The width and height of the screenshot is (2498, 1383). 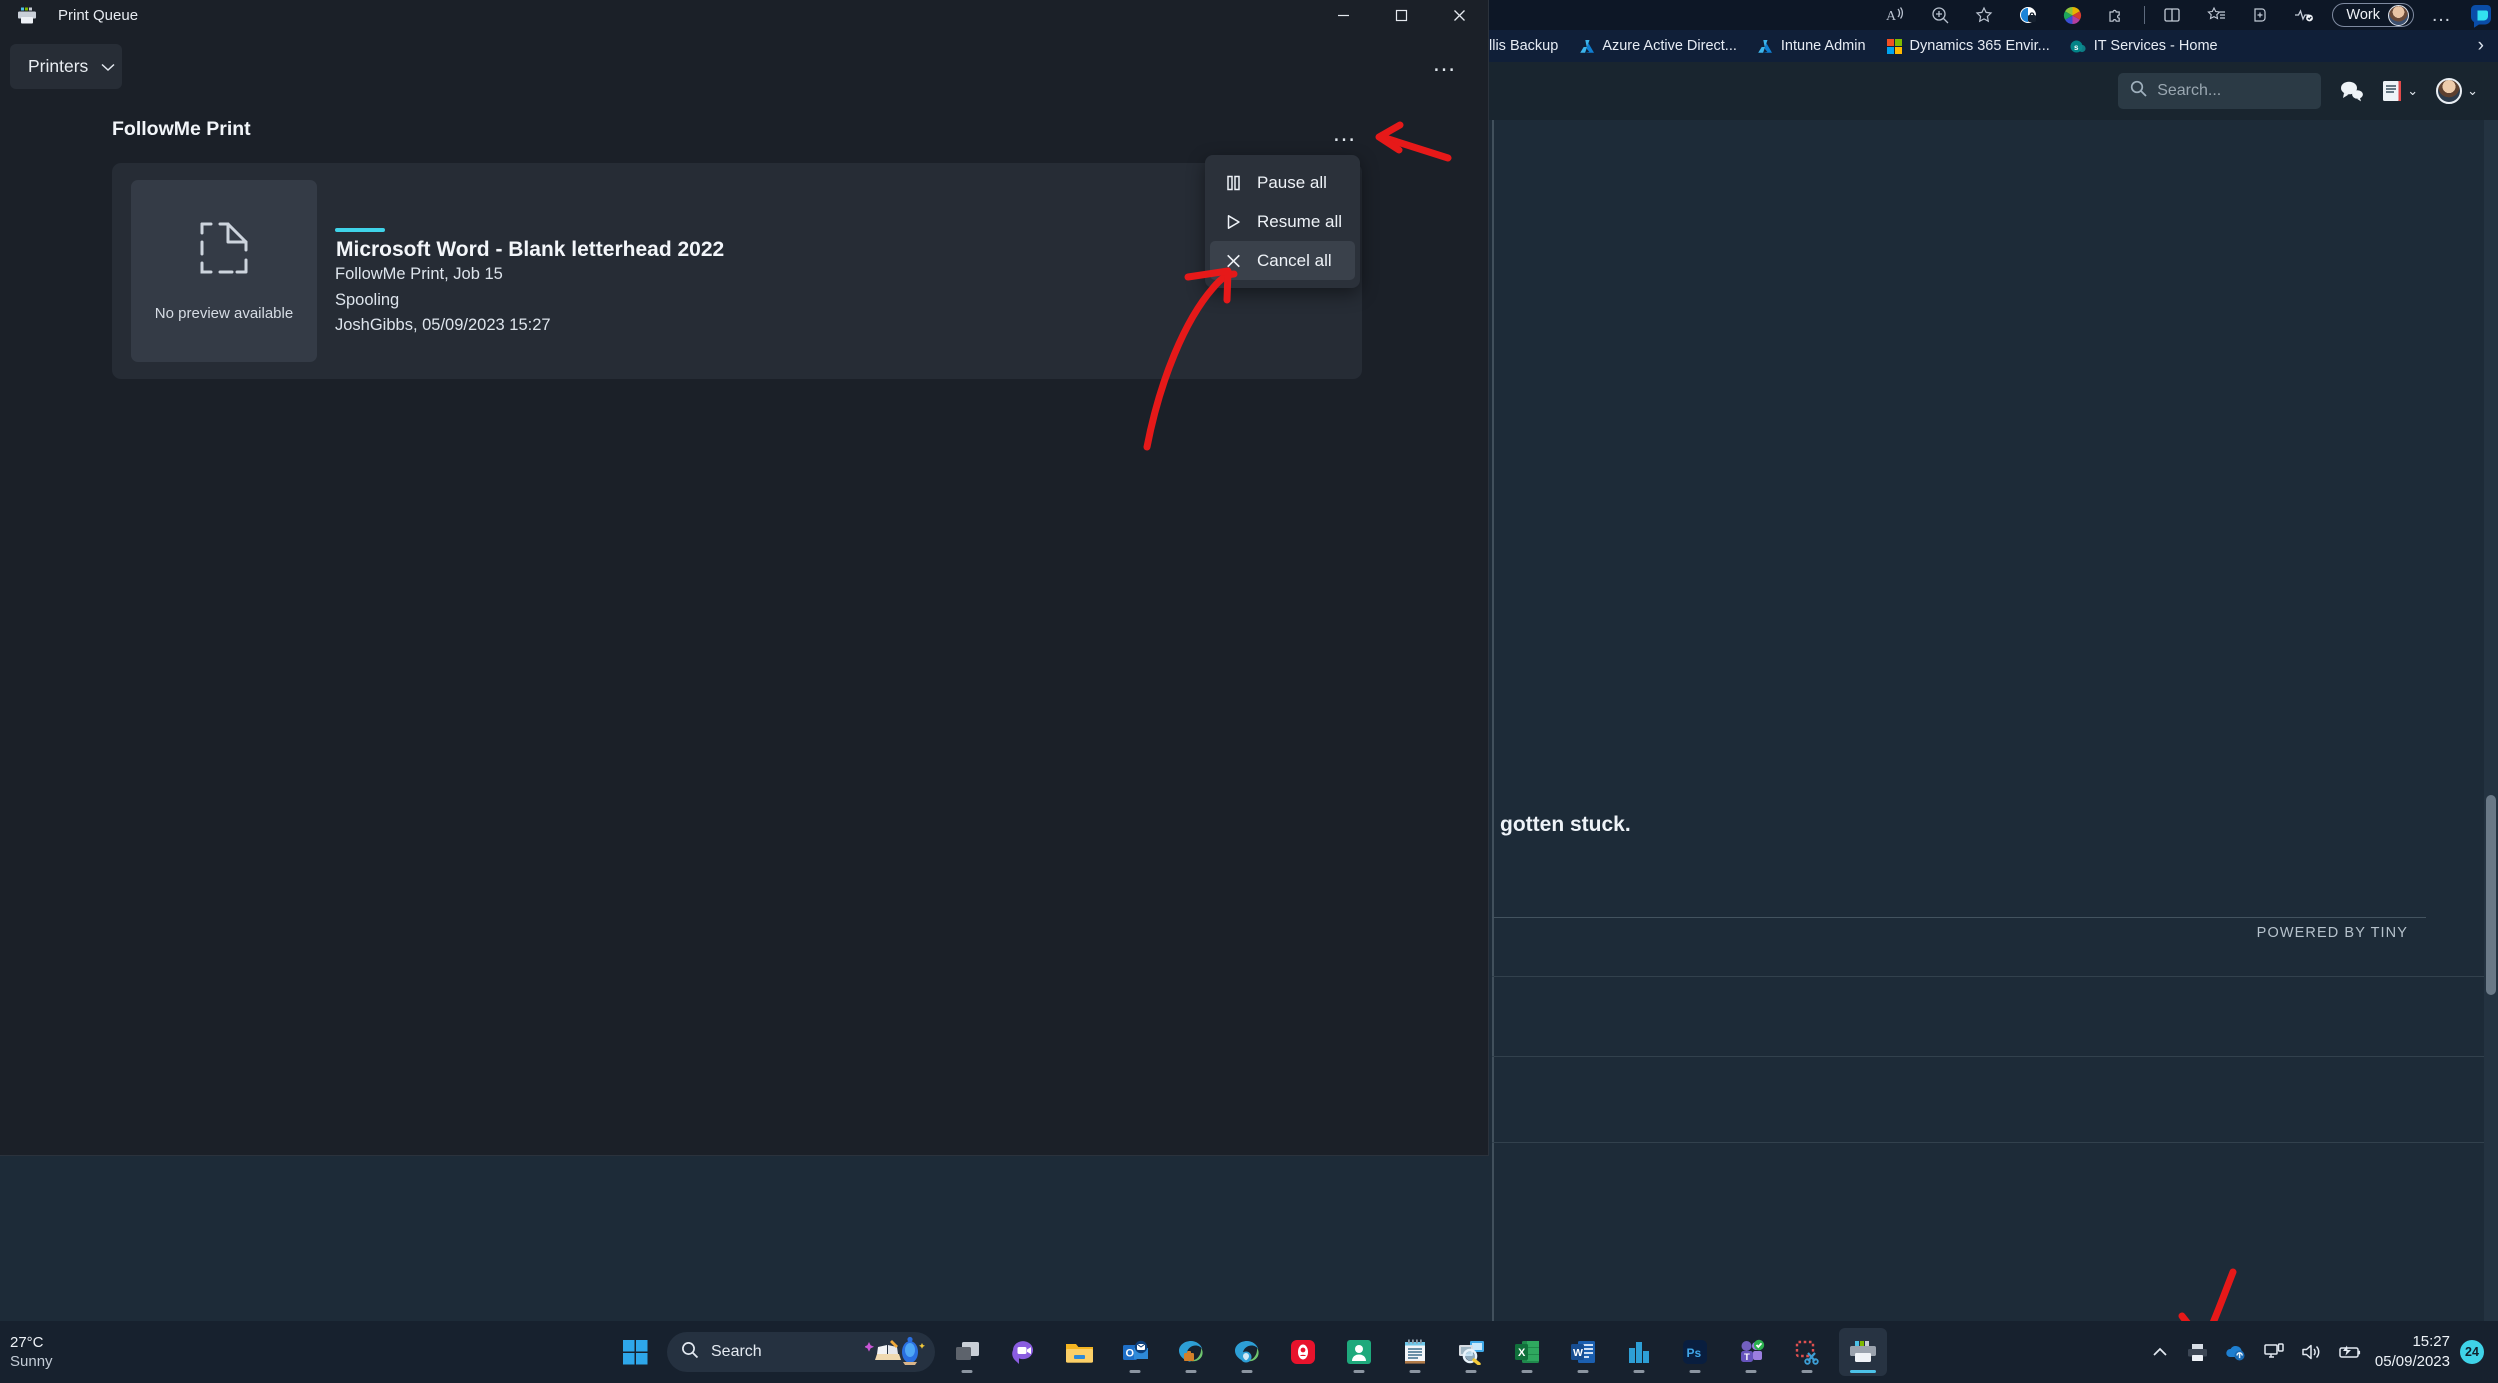 What do you see at coordinates (2491, 732) in the screenshot?
I see `page-scrollbar` at bounding box center [2491, 732].